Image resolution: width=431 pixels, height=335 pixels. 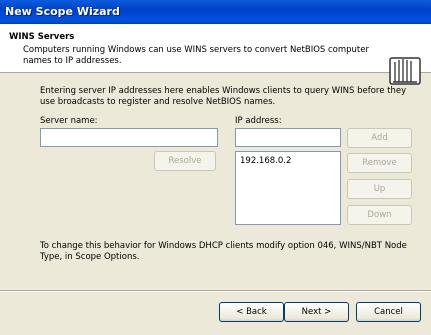 I want to click on back-button: < Back, so click(x=251, y=312).